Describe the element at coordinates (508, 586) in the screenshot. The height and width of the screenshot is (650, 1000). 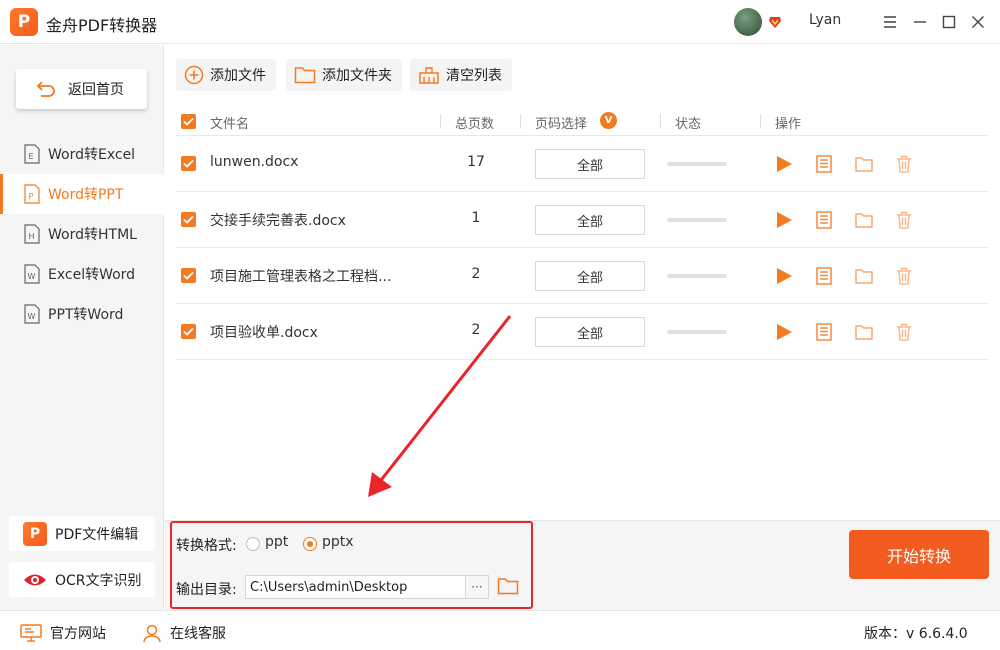
I see `open-folder-icon` at that location.